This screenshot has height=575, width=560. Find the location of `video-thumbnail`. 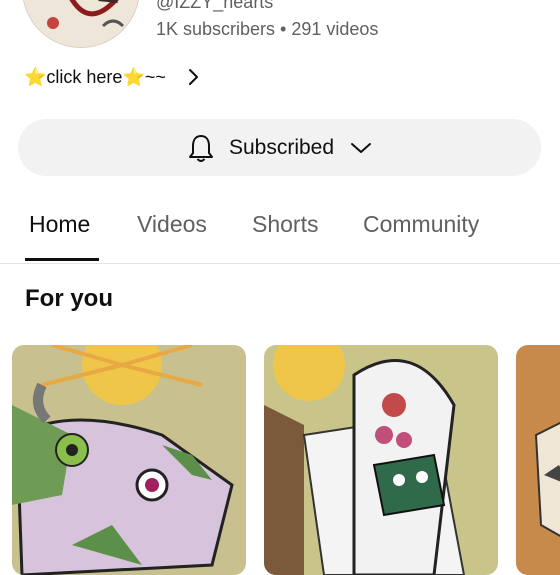

video-thumbnail is located at coordinates (538, 460).